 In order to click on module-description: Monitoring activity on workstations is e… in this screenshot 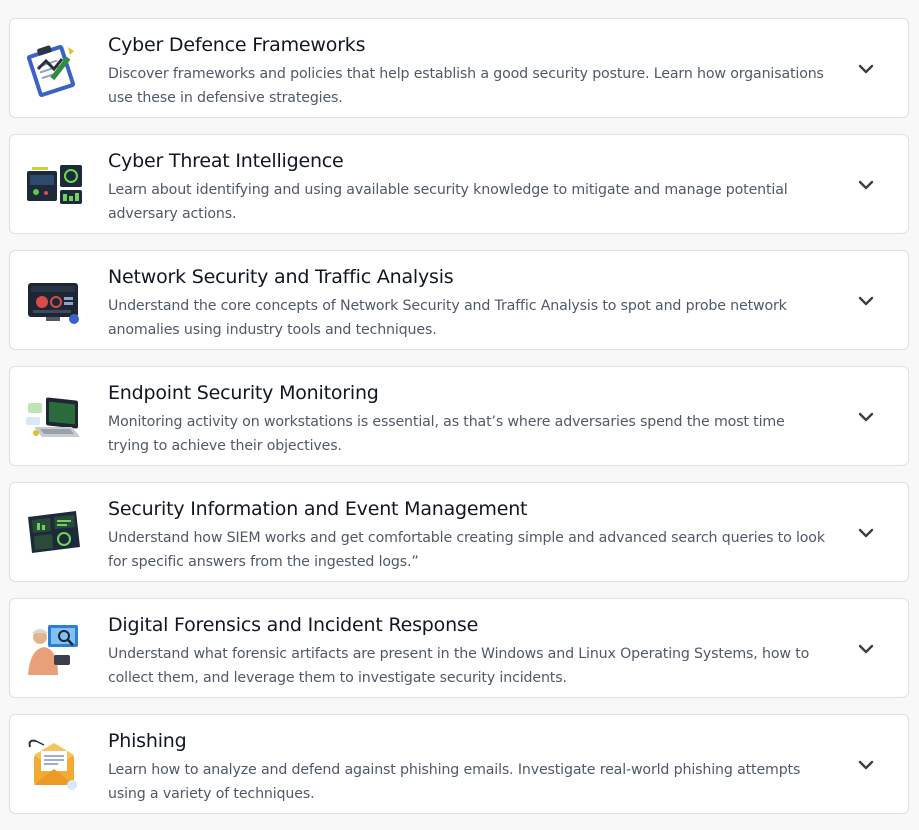, I will do `click(446, 434)`.